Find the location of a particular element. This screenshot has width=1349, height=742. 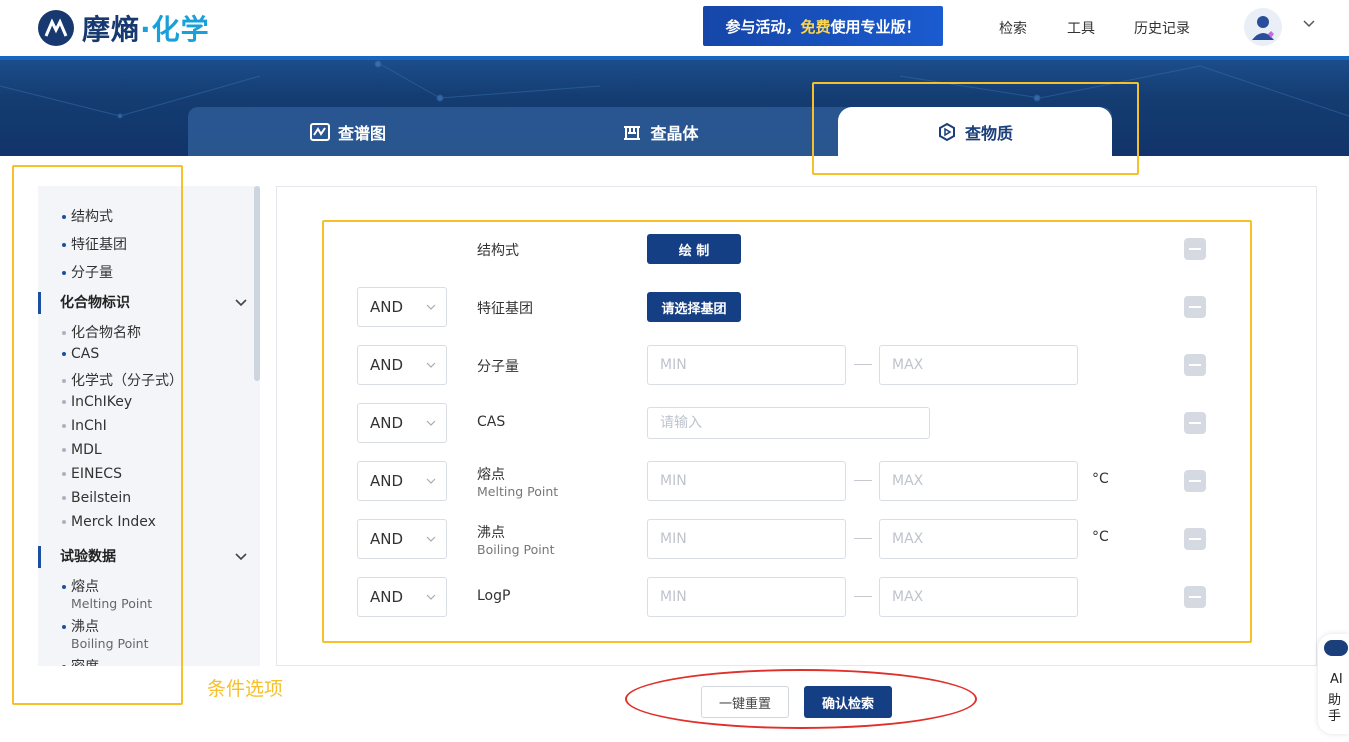

row-label: 沸点 Boiling Point is located at coordinates (516, 541).